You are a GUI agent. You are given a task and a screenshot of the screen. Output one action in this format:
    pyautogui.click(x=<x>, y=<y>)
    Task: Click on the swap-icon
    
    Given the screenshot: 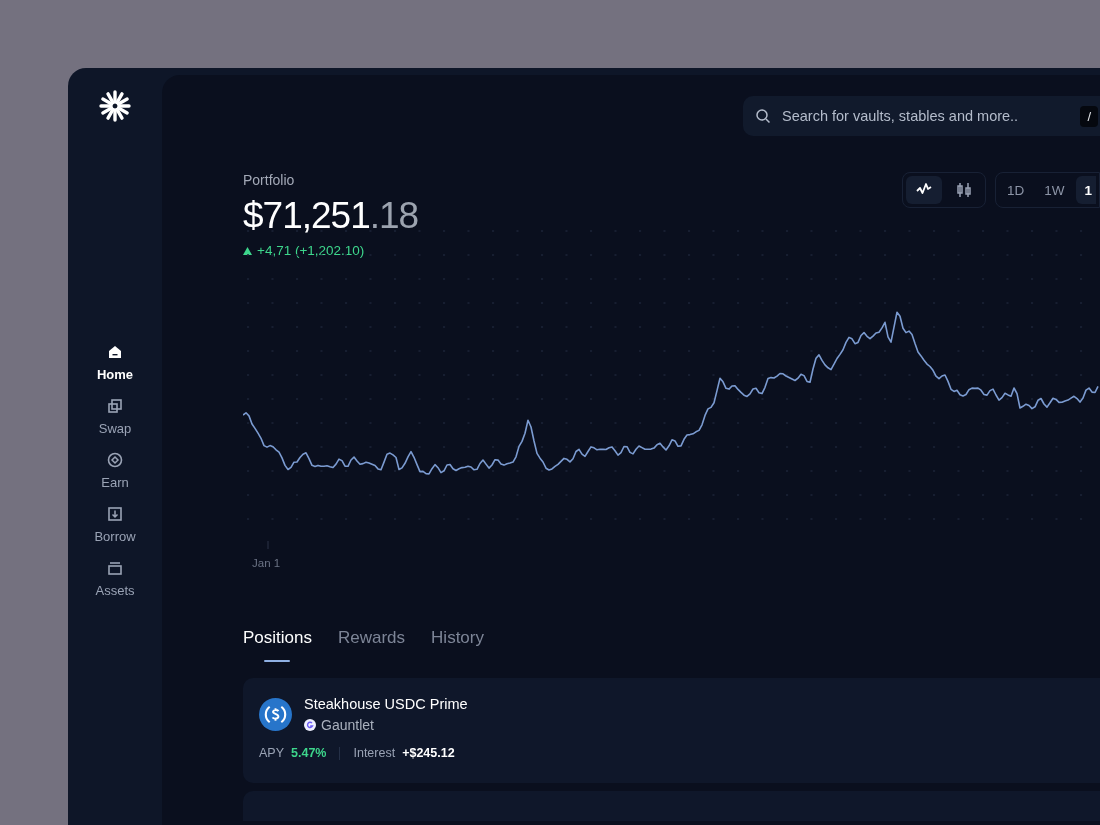 What is the action you would take?
    pyautogui.click(x=115, y=406)
    